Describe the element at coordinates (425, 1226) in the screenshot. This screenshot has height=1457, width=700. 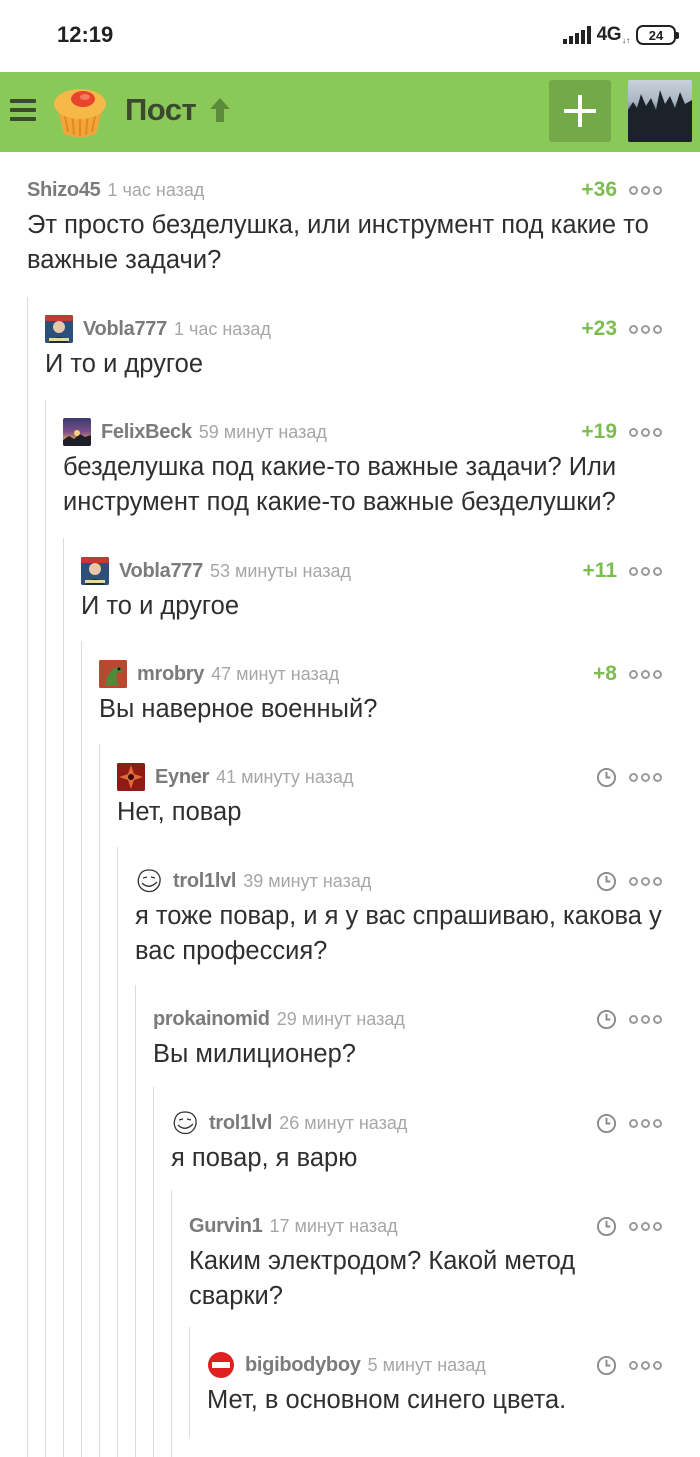
I see `comment-header: Gurvin1 17 минут назад` at that location.